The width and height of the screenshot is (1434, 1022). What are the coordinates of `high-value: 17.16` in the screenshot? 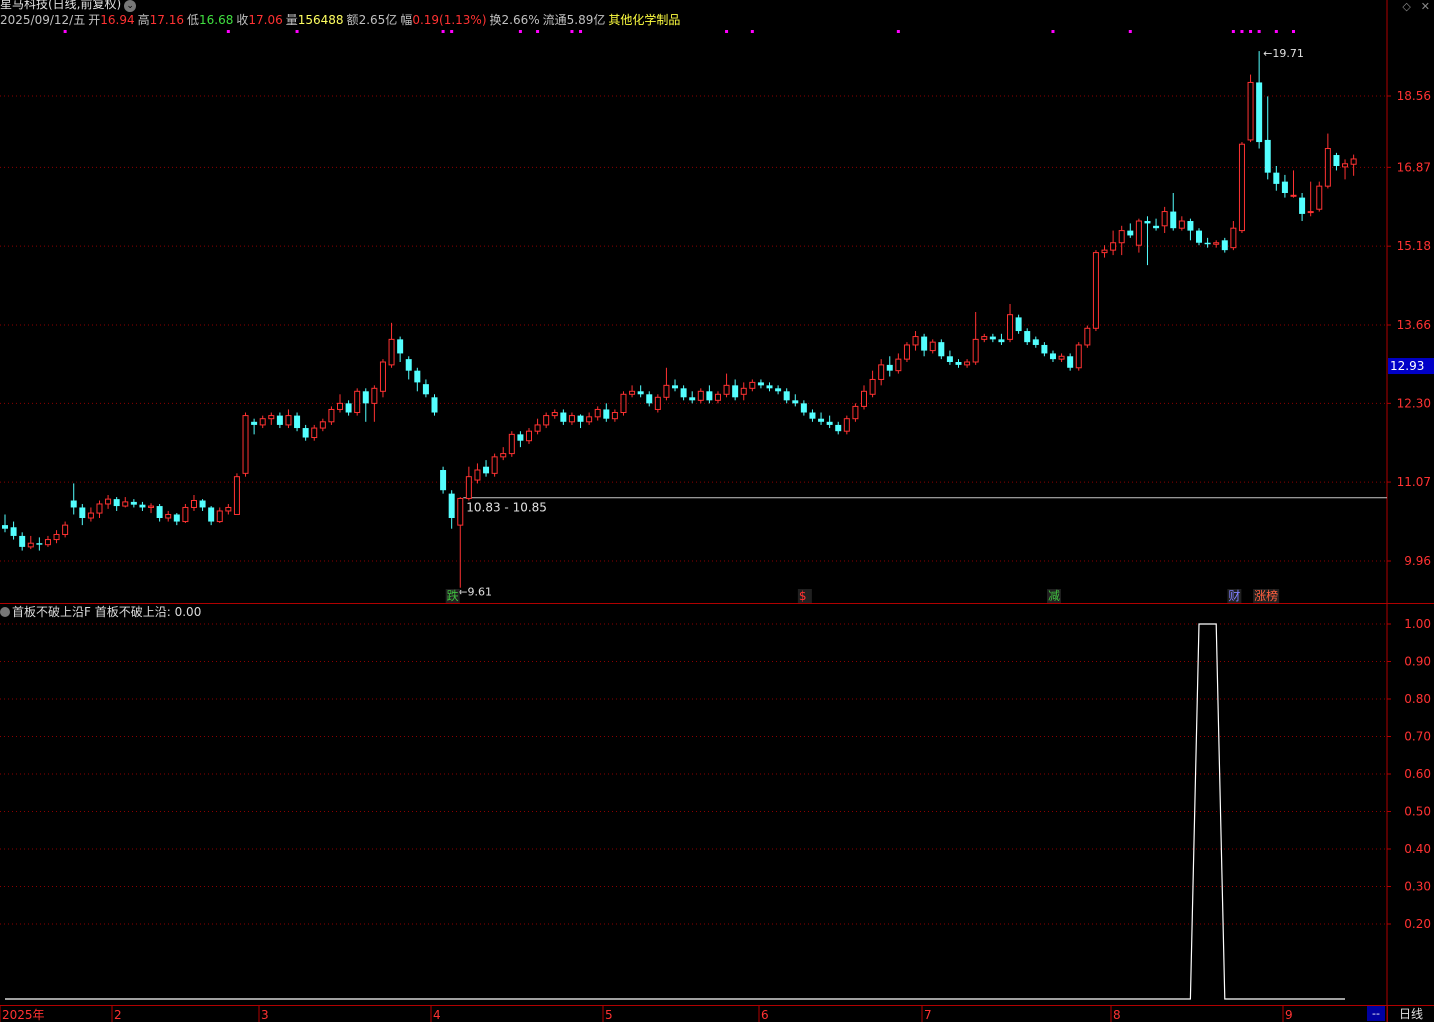 It's located at (166, 20).